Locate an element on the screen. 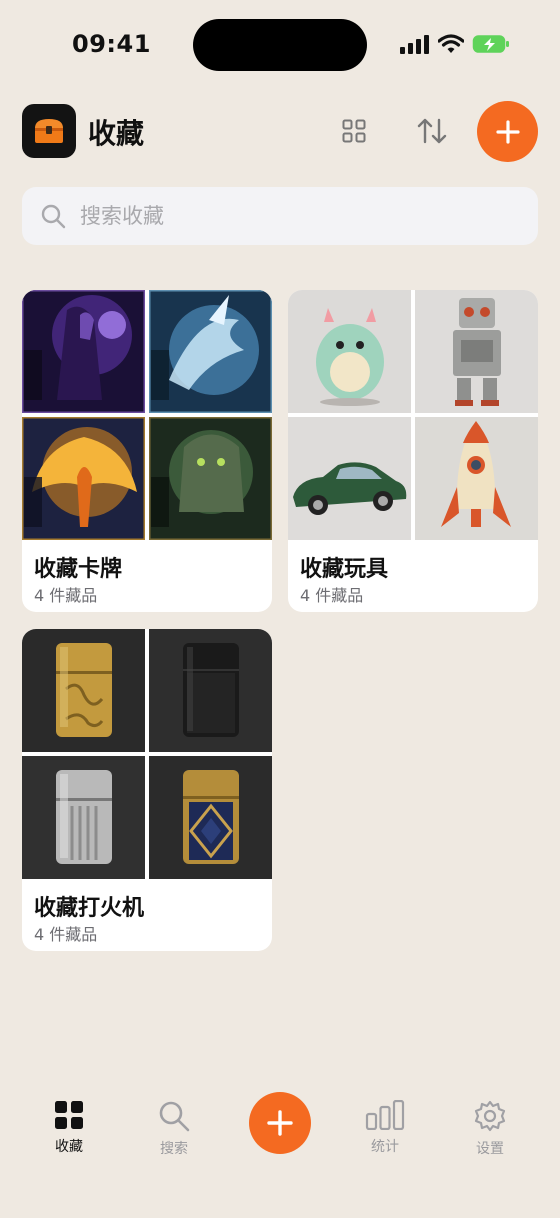 The height and width of the screenshot is (1218, 560). thumbnail-stone-golem-card is located at coordinates (210, 478).